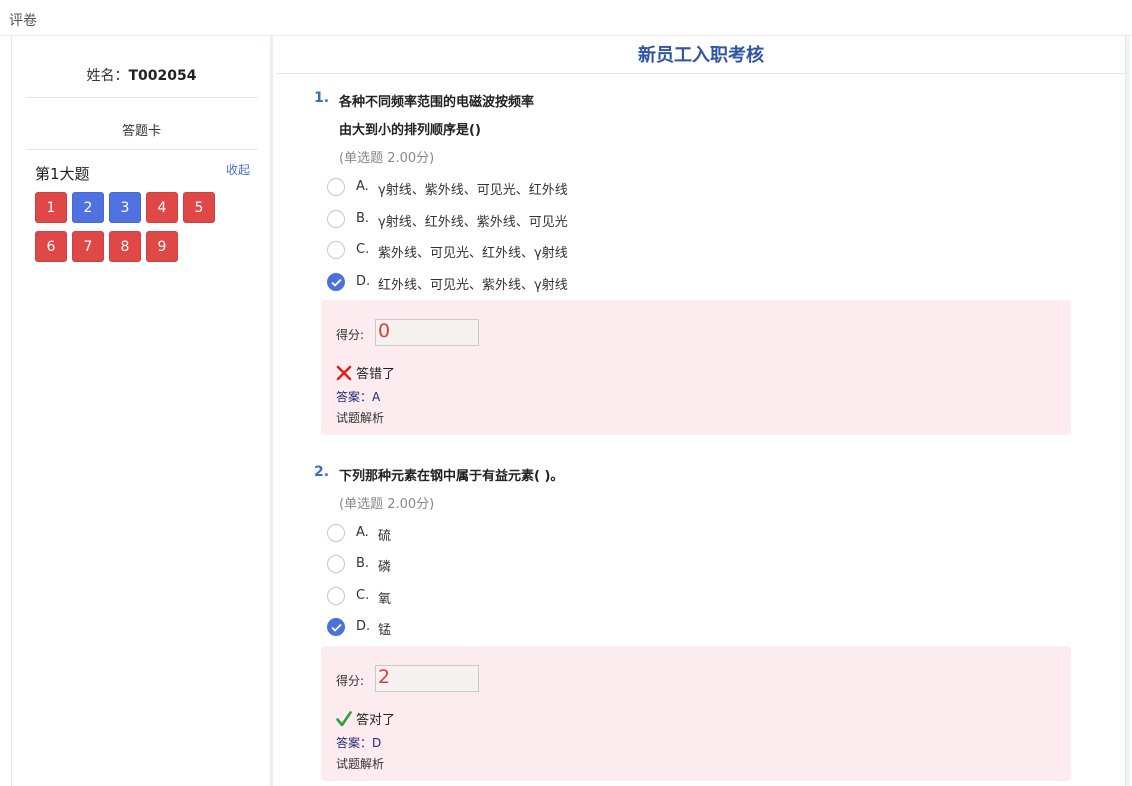 The image size is (1132, 786). I want to click on wrong-x-icon, so click(344, 375).